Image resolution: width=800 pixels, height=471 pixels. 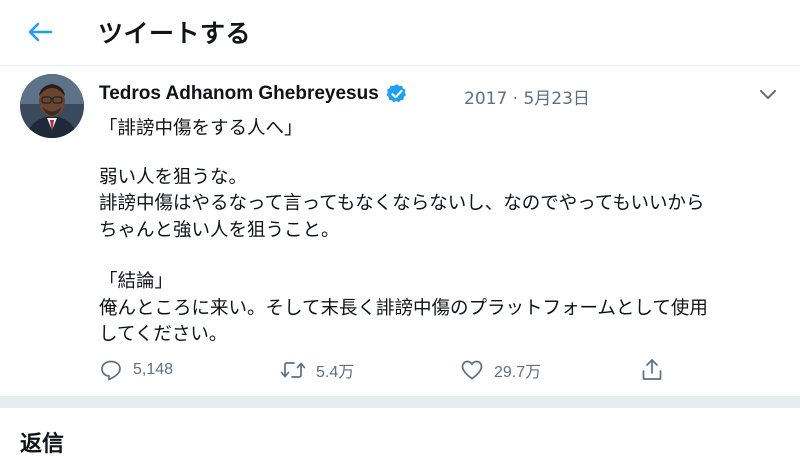 I want to click on page-title: ツイートする, so click(x=175, y=33).